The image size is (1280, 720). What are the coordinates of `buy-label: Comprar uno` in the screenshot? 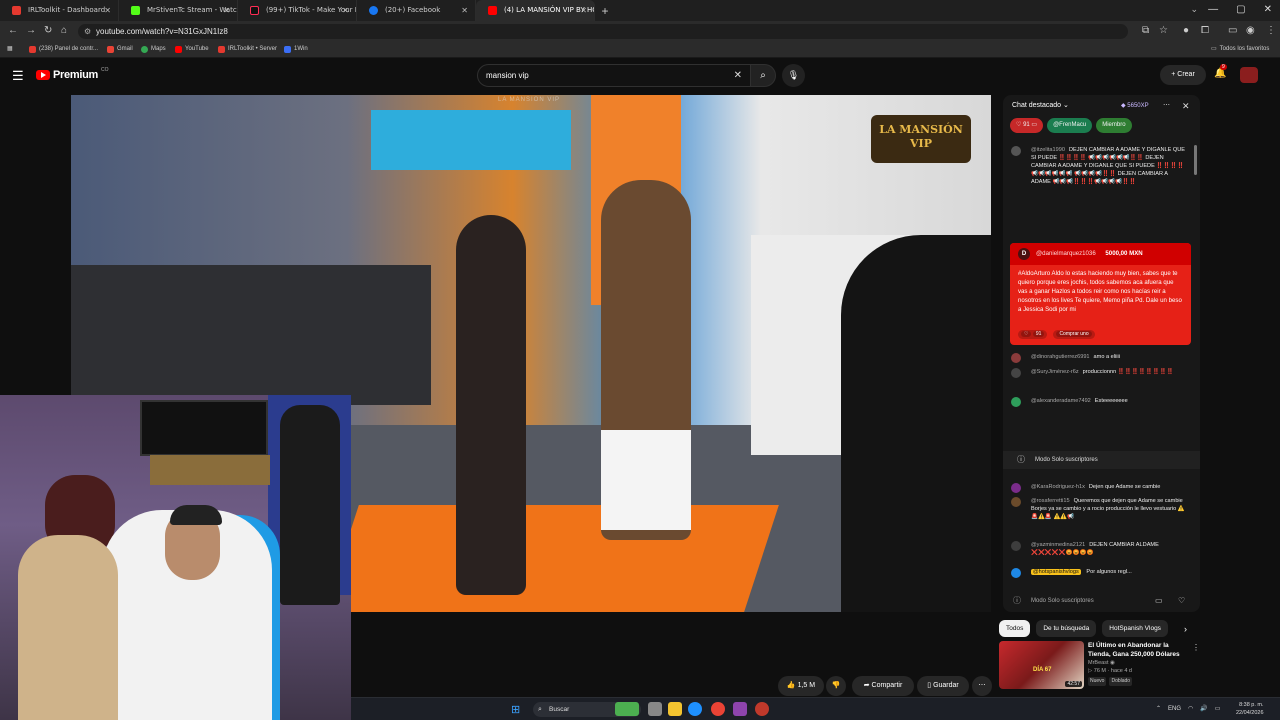 It's located at (1074, 334).